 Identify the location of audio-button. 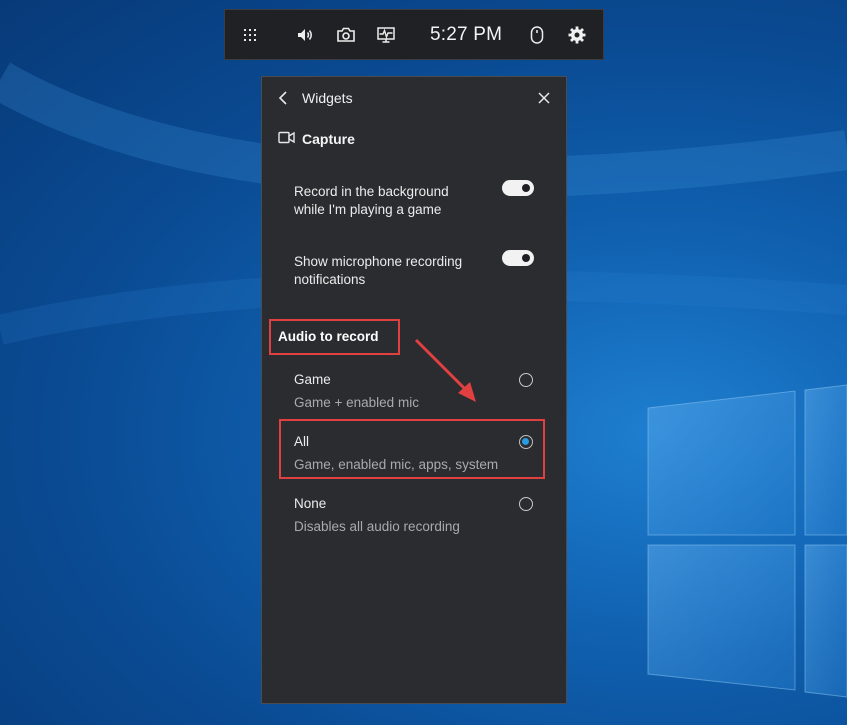
(306, 34).